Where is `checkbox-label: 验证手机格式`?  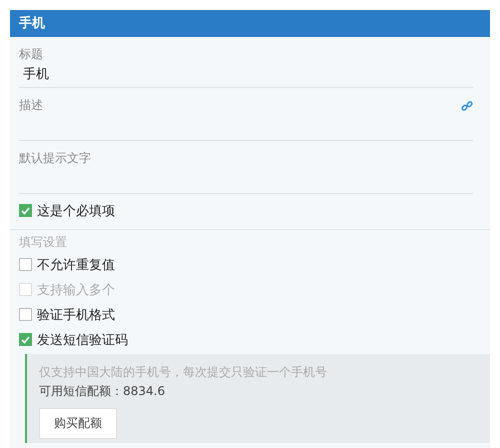
checkbox-label: 验证手机格式 is located at coordinates (76, 315).